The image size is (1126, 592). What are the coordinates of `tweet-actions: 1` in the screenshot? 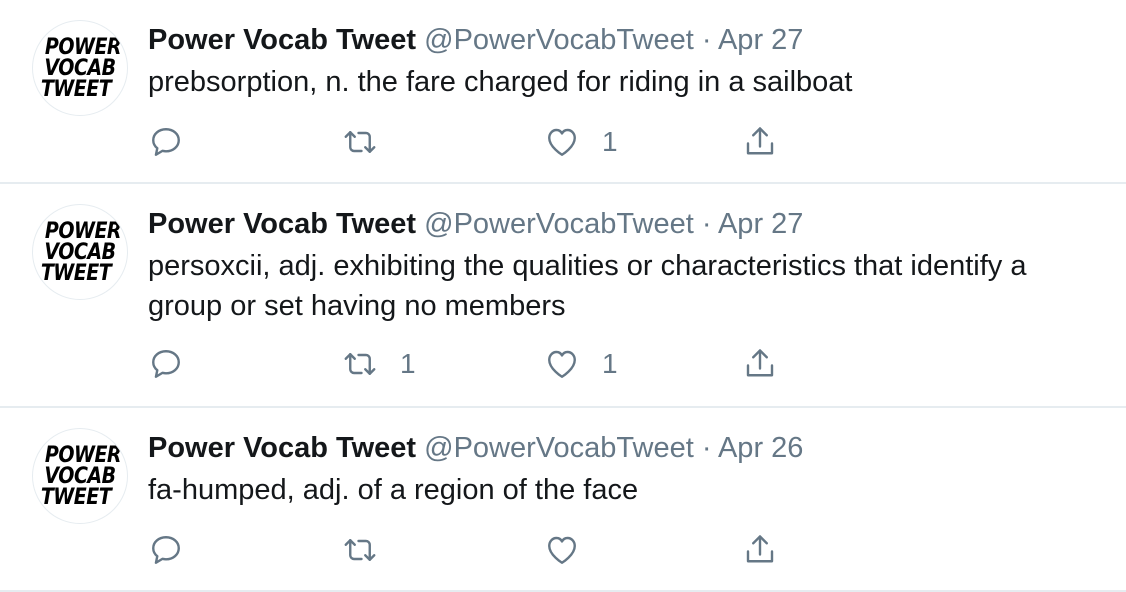 It's located at (468, 142).